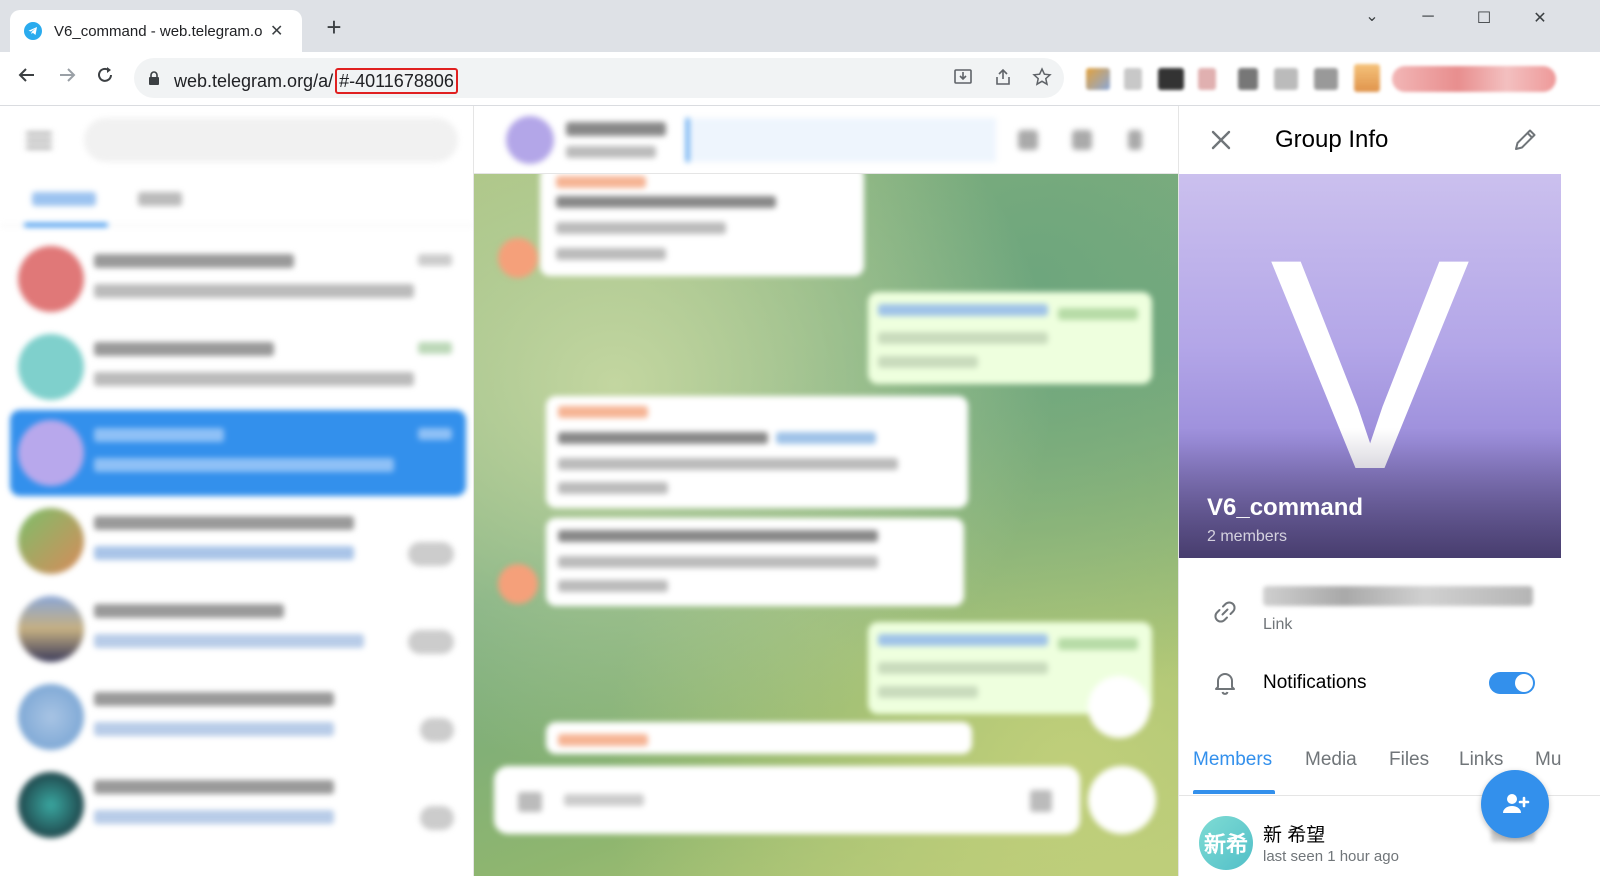 The image size is (1600, 876). Describe the element at coordinates (1398, 596) in the screenshot. I see `invite-link-value` at that location.